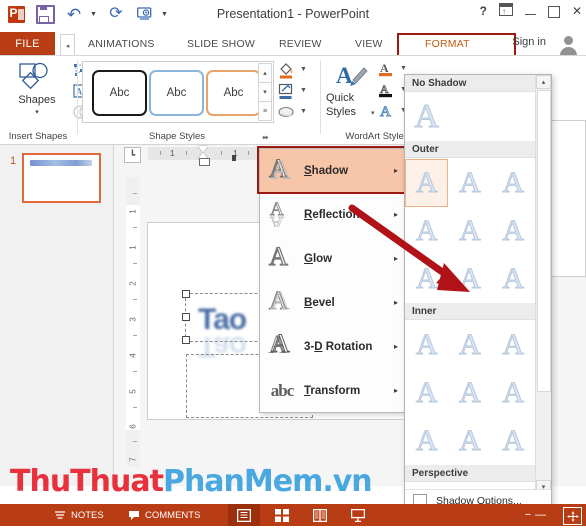 The width and height of the screenshot is (586, 531). Describe the element at coordinates (119, 93) in the screenshot. I see `shape-style-preset-1: Abc` at that location.